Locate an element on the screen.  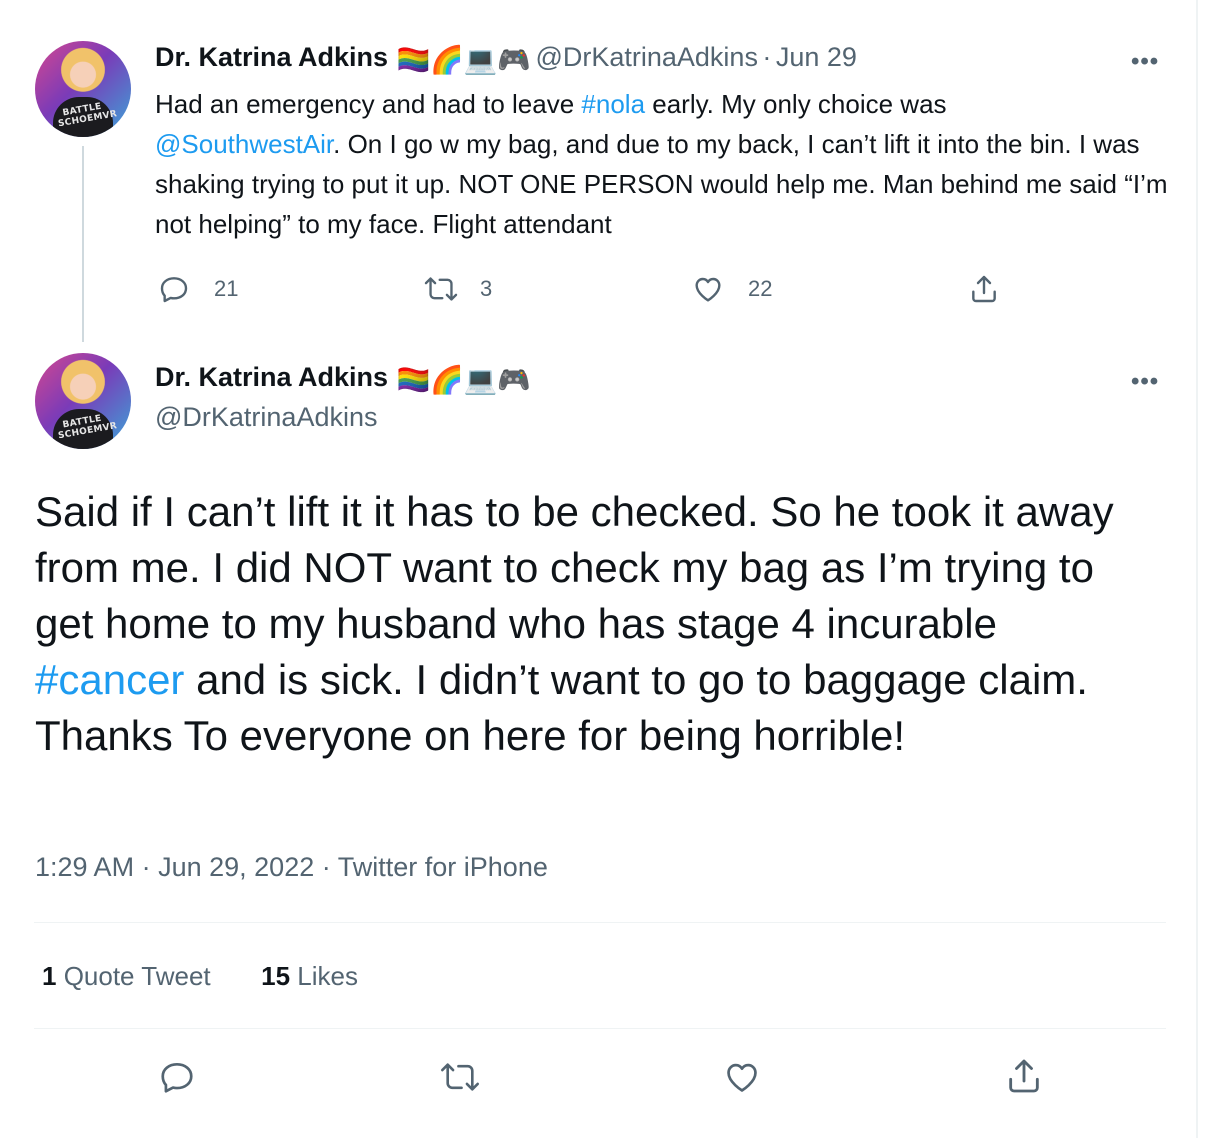
mention-link: @SouthwestAir is located at coordinates (244, 144).